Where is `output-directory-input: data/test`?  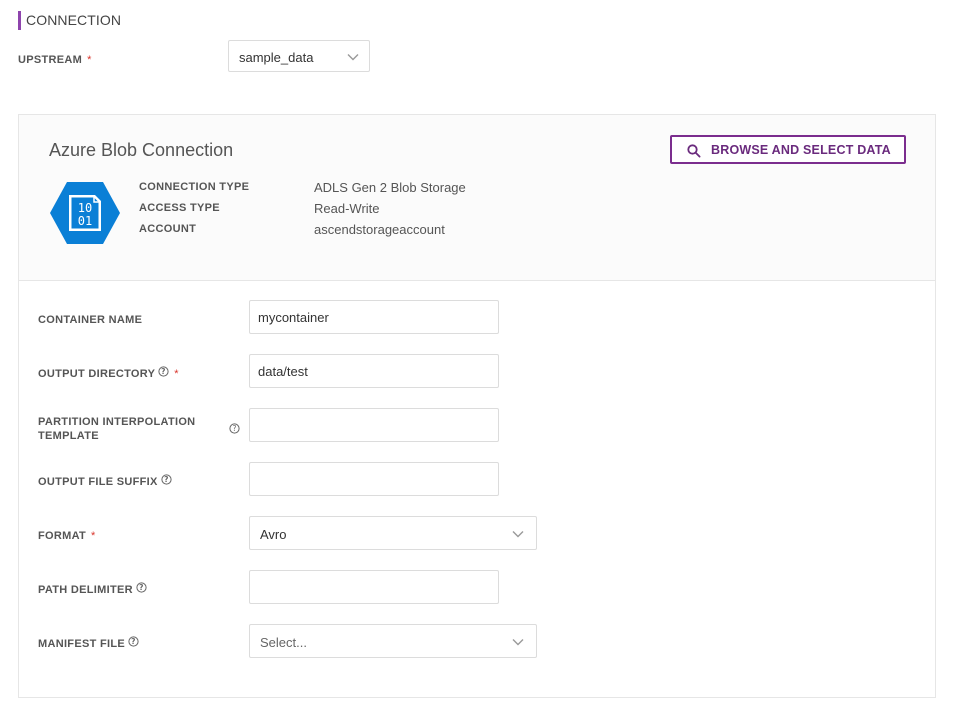 output-directory-input: data/test is located at coordinates (374, 371).